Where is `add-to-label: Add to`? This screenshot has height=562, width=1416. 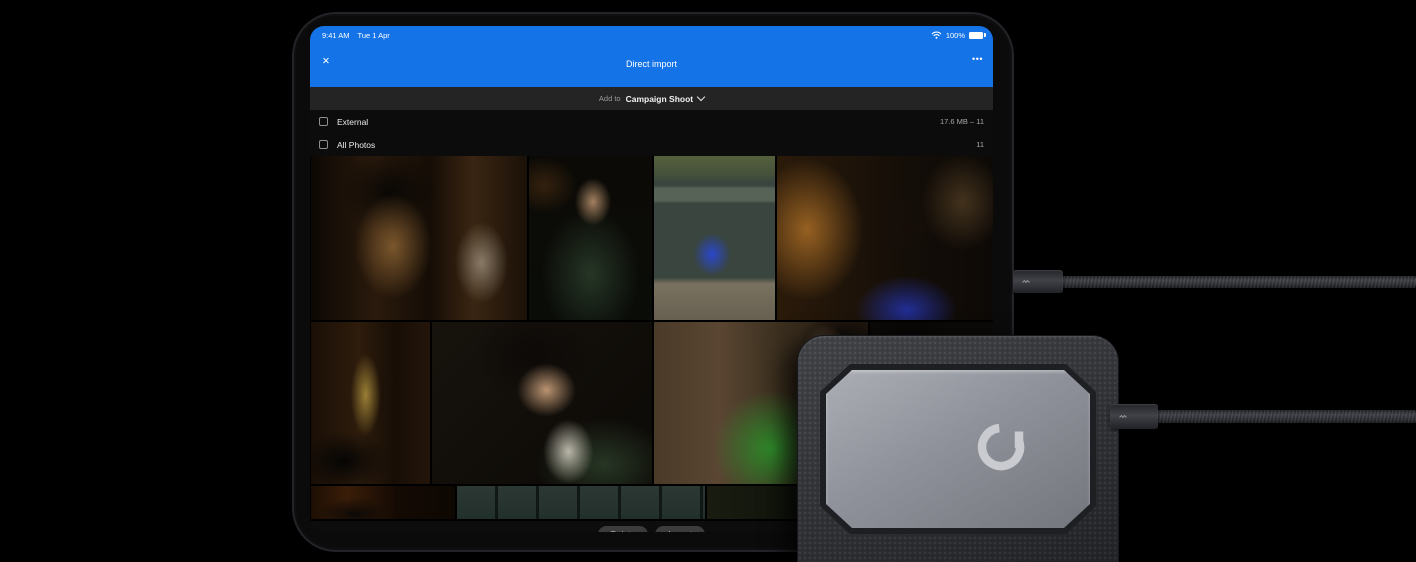 add-to-label: Add to is located at coordinates (609, 98).